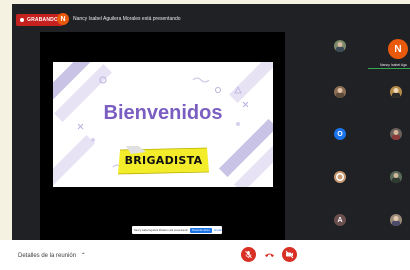 The width and height of the screenshot is (410, 270). I want to click on camera-off-icon, so click(289, 254).